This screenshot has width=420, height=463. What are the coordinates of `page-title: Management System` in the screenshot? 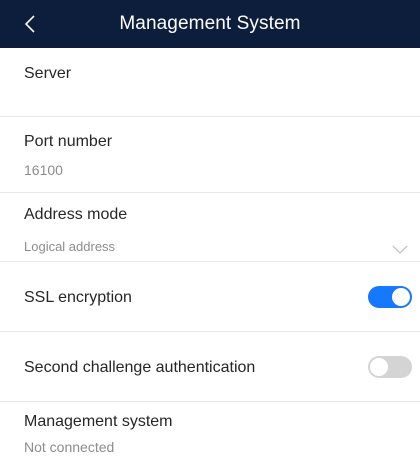 It's located at (210, 23).